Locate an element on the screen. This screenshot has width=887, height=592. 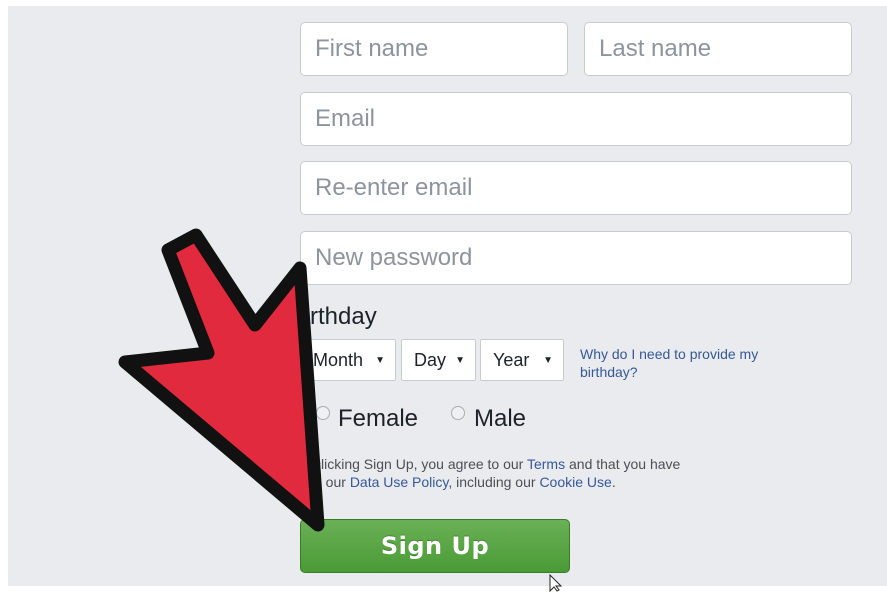
red-arrow-annotation is located at coordinates (221, 380).